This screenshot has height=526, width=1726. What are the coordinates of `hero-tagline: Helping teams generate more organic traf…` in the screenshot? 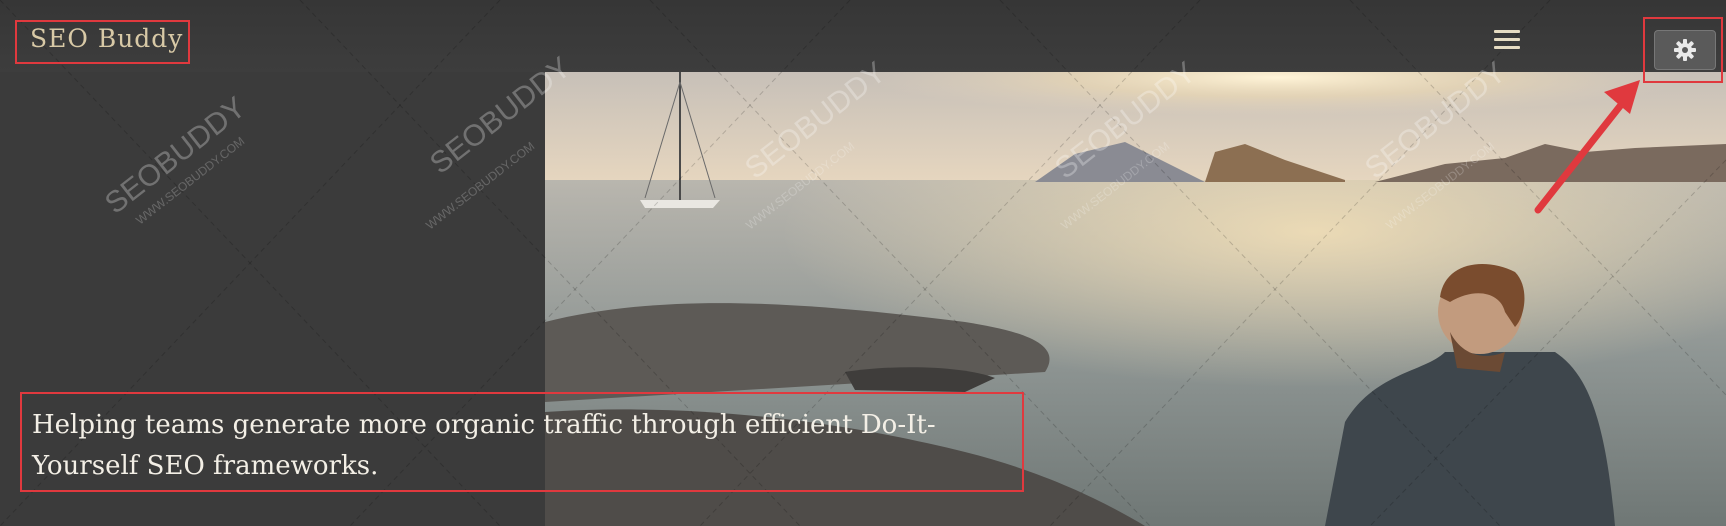 It's located at (484, 445).